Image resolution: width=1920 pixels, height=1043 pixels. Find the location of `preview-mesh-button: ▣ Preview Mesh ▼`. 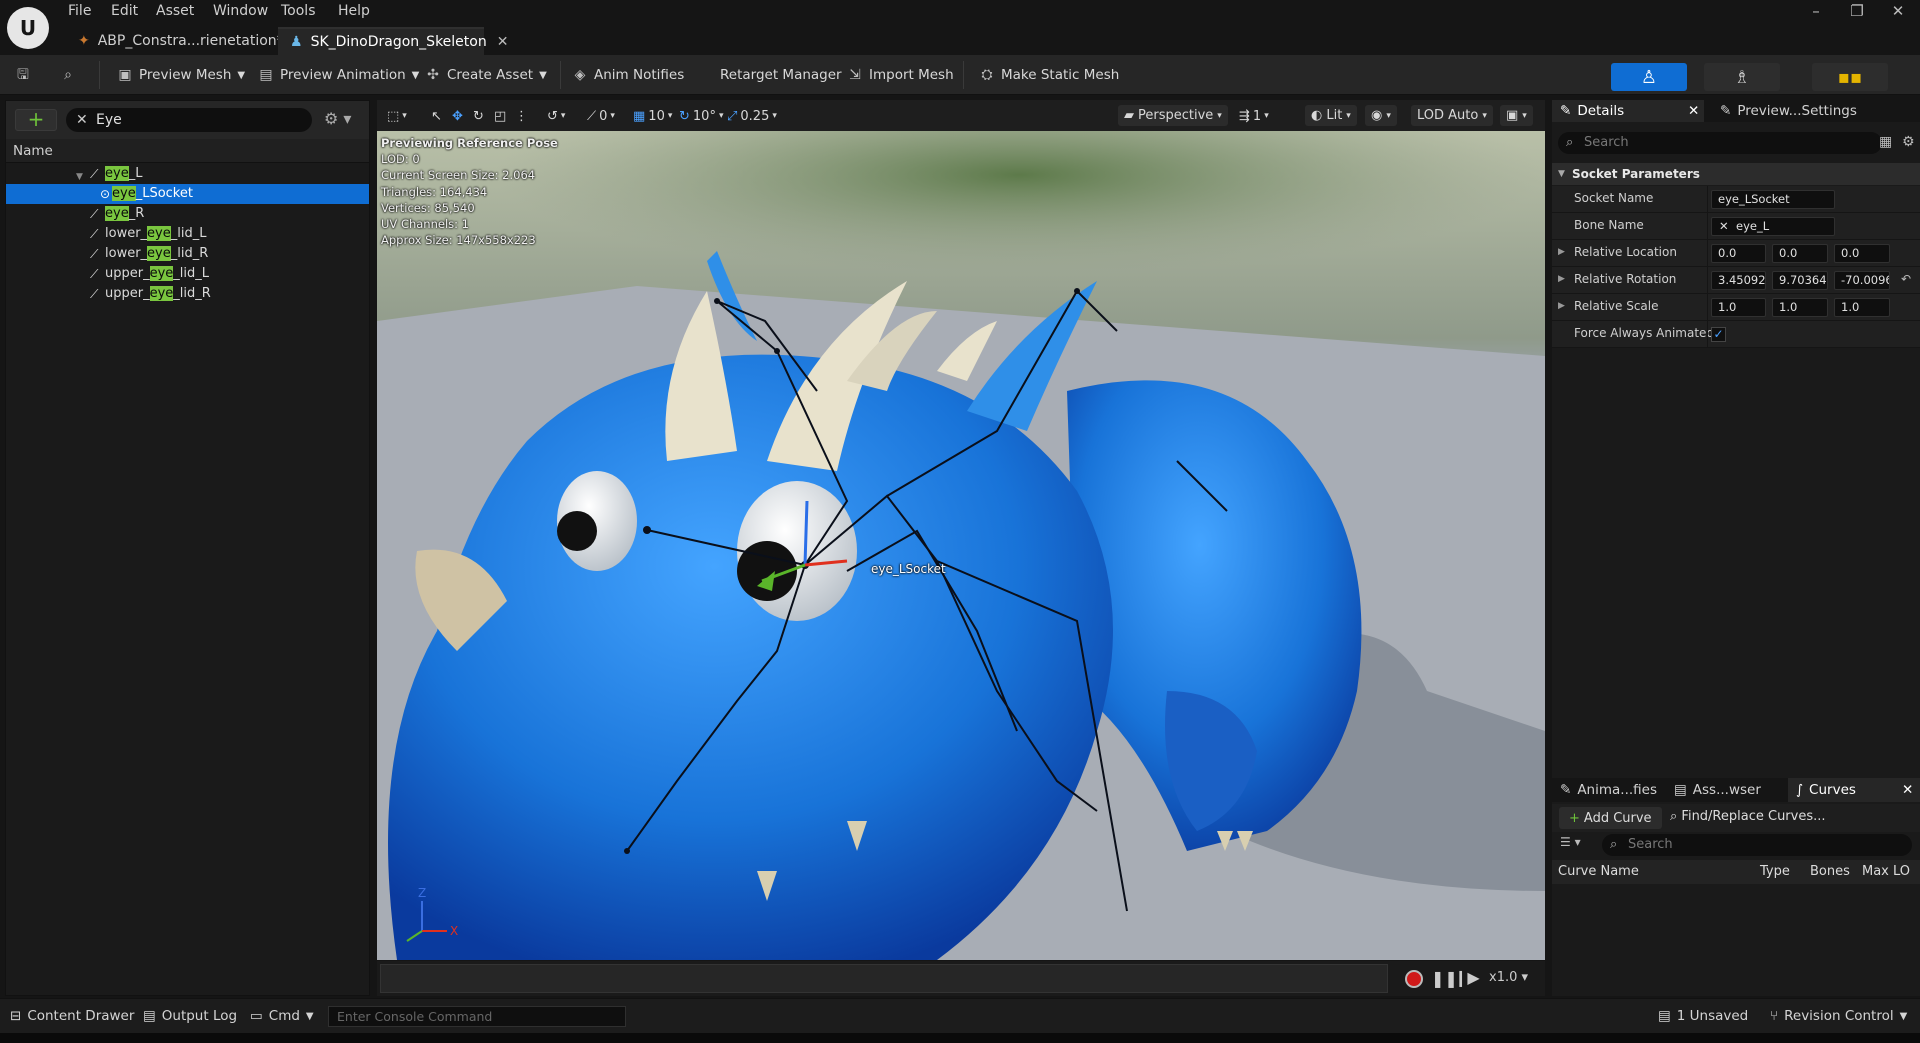

preview-mesh-button: ▣ Preview Mesh ▼ is located at coordinates (181, 75).